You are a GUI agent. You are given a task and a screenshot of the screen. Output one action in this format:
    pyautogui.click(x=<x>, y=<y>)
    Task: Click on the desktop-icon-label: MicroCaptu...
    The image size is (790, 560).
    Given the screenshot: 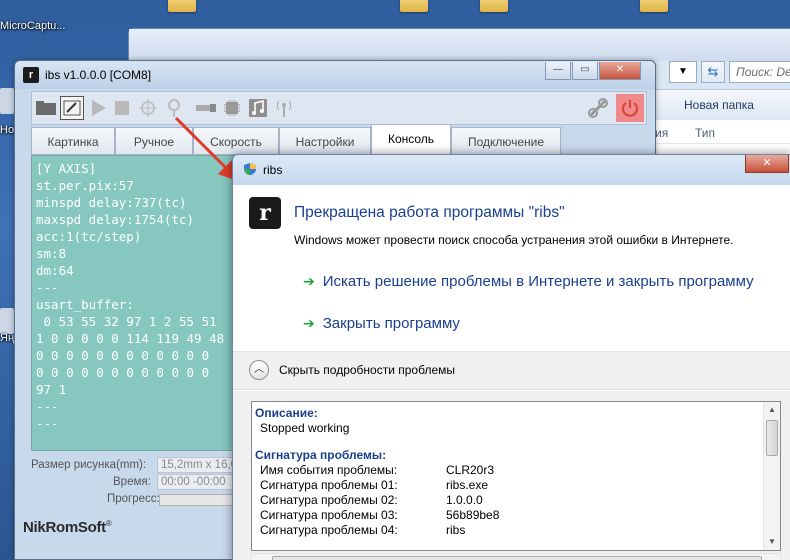 What is the action you would take?
    pyautogui.click(x=32, y=26)
    